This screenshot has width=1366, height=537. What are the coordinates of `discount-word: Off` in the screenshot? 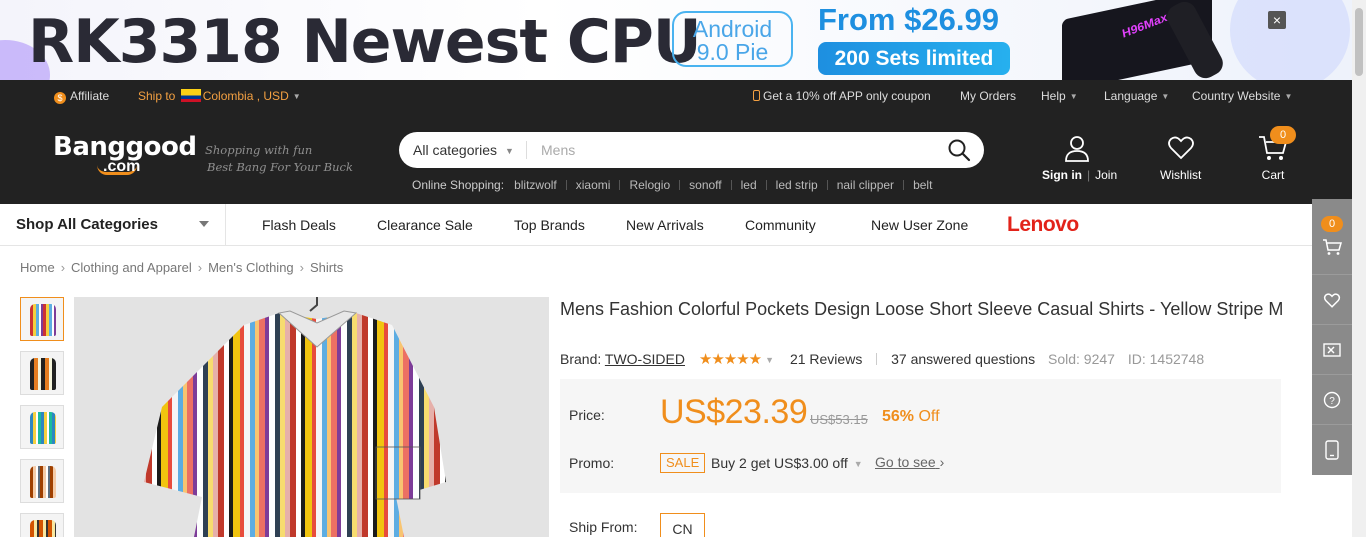 It's located at (929, 416).